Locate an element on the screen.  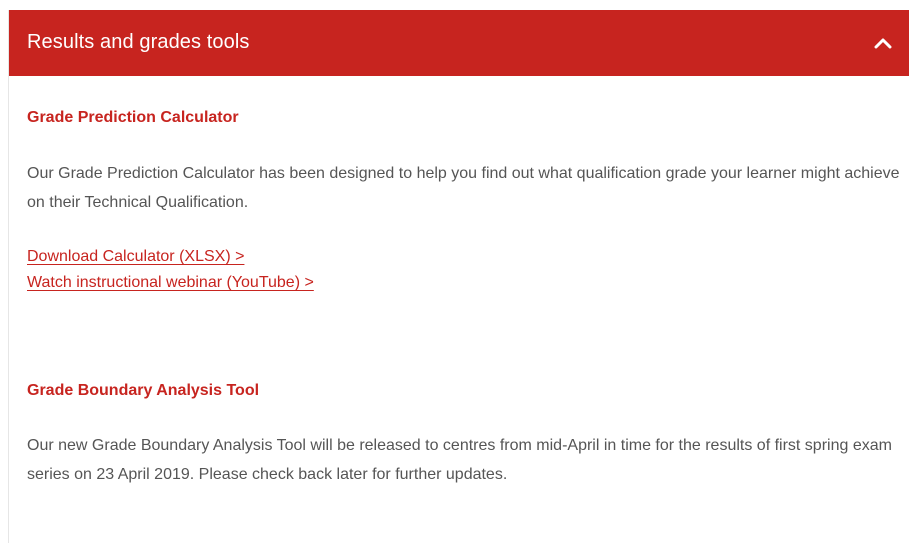
grade-boundary-title: Grade Boundary Analysis Tool is located at coordinates (143, 390).